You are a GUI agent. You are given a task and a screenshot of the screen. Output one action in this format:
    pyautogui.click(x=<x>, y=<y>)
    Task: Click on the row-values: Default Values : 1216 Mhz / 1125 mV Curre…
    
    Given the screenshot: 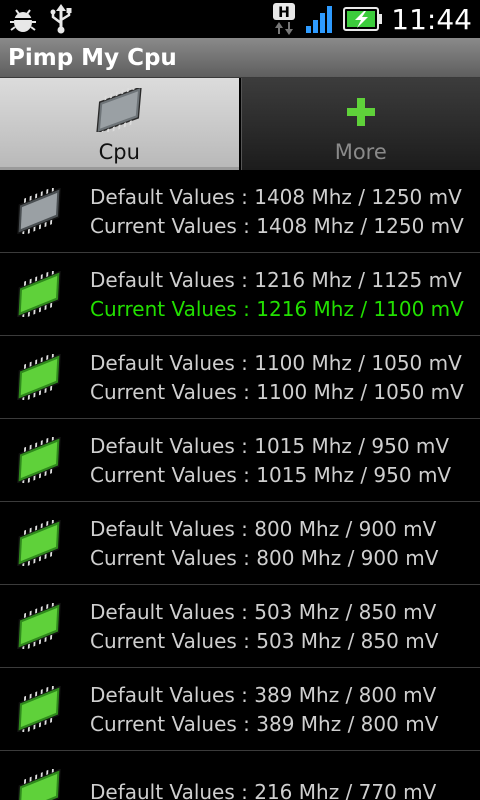 What is the action you would take?
    pyautogui.click(x=271, y=294)
    